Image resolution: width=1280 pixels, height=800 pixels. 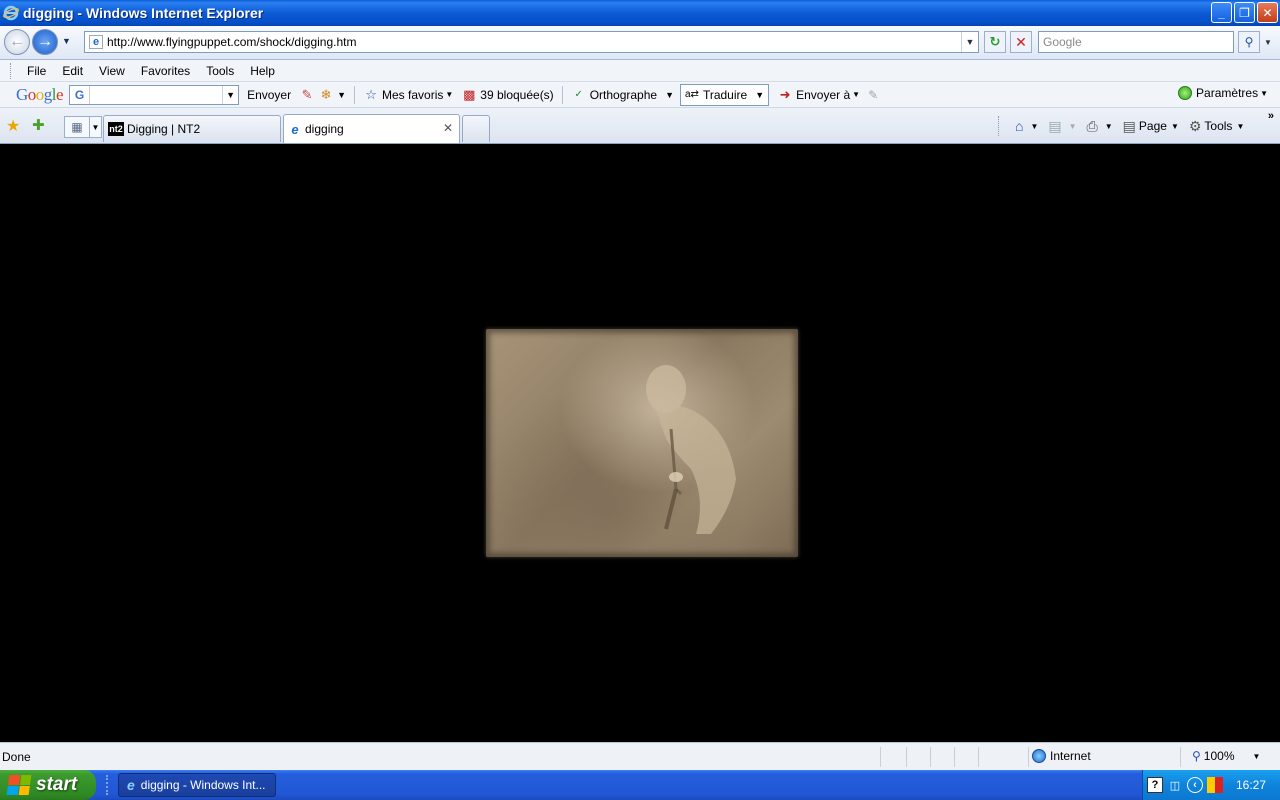 What do you see at coordinates (38, 125) in the screenshot?
I see `add-to-favorites-icon: ✚` at bounding box center [38, 125].